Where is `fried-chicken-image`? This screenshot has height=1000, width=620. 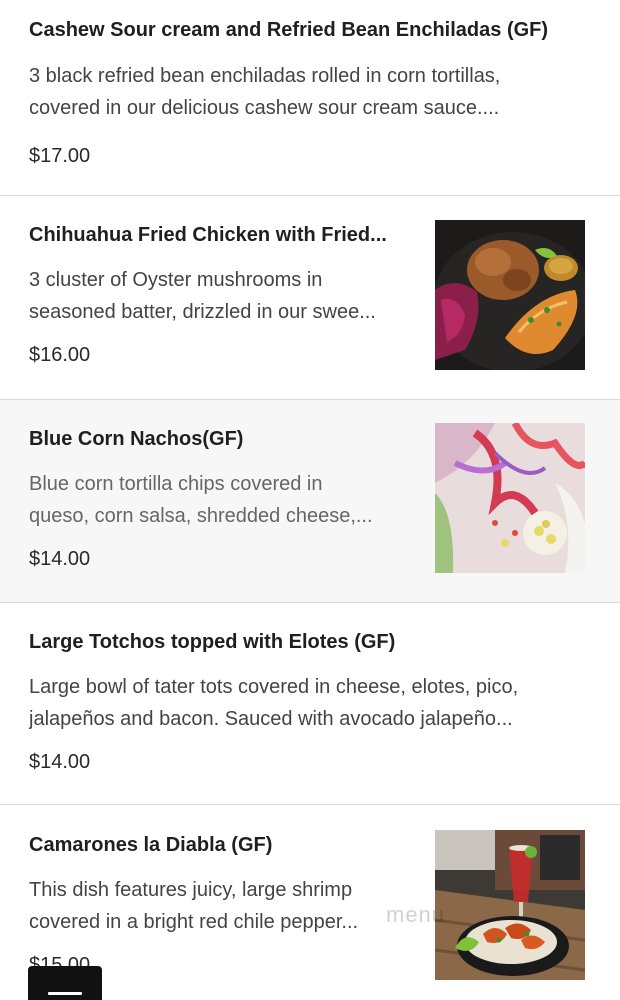
fried-chicken-image is located at coordinates (510, 295).